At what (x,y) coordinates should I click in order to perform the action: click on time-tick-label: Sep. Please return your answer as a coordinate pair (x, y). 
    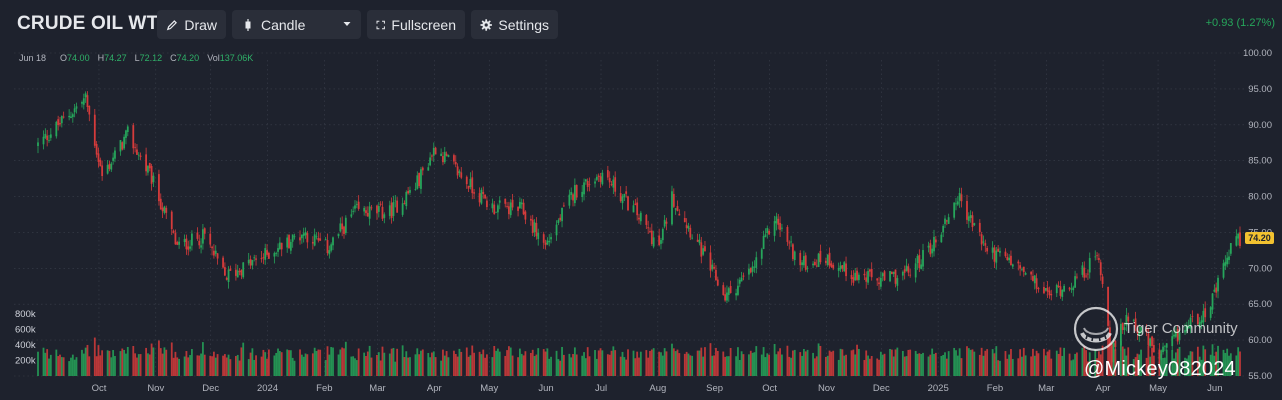
    Looking at the image, I should click on (714, 388).